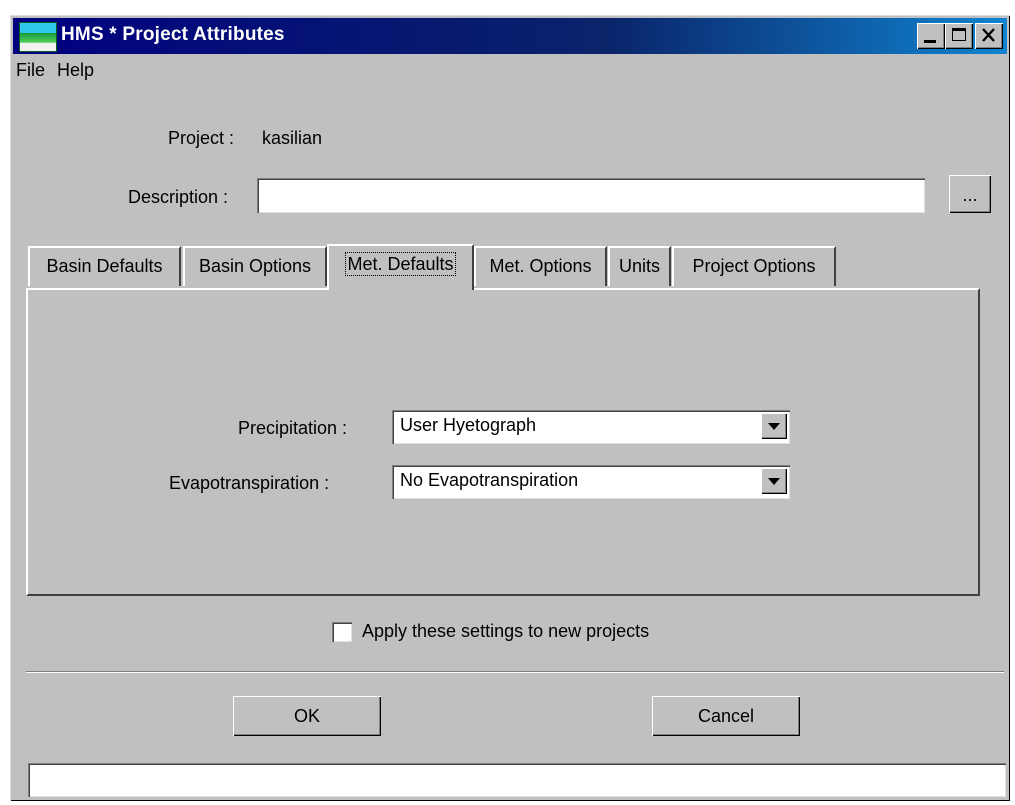 The image size is (1015, 805). Describe the element at coordinates (931, 36) in the screenshot. I see `minimize-button` at that location.